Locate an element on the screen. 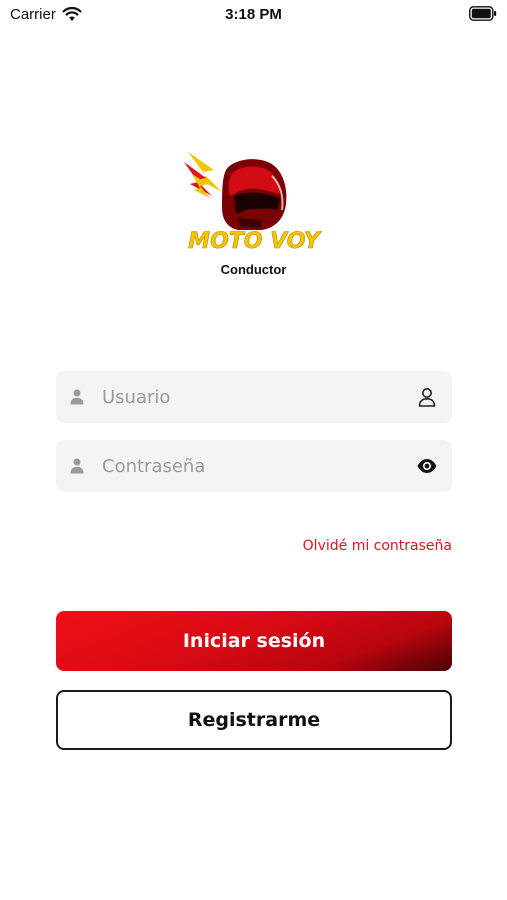 This screenshot has width=507, height=900. password-field is located at coordinates (254, 466).